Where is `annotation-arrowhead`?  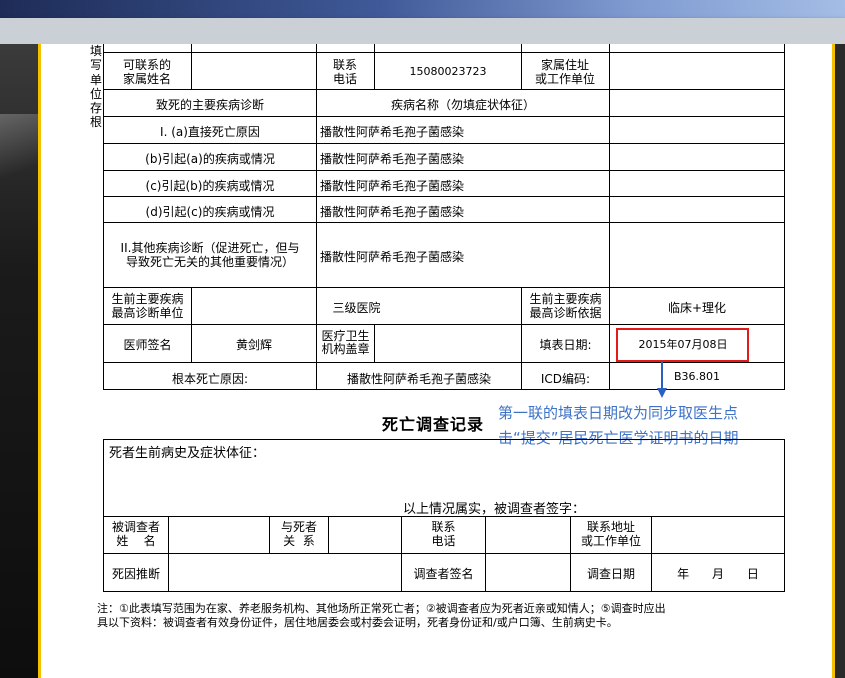
annotation-arrowhead is located at coordinates (662, 393).